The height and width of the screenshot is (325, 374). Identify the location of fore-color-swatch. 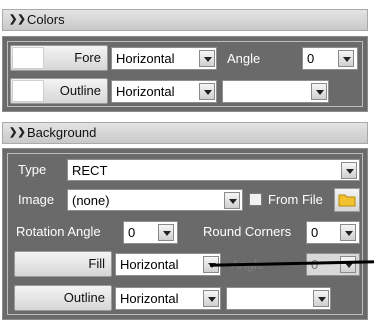
(28, 58).